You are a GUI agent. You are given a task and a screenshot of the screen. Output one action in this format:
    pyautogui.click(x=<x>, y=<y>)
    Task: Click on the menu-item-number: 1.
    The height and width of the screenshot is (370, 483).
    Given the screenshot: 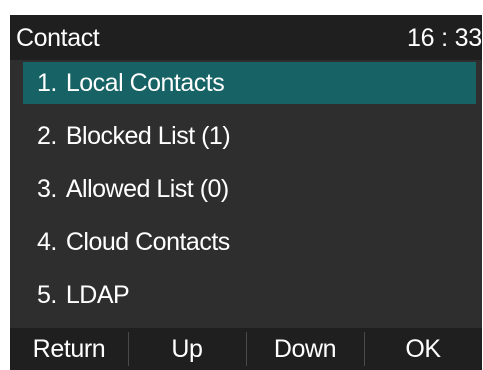 What is the action you would take?
    pyautogui.click(x=47, y=82)
    